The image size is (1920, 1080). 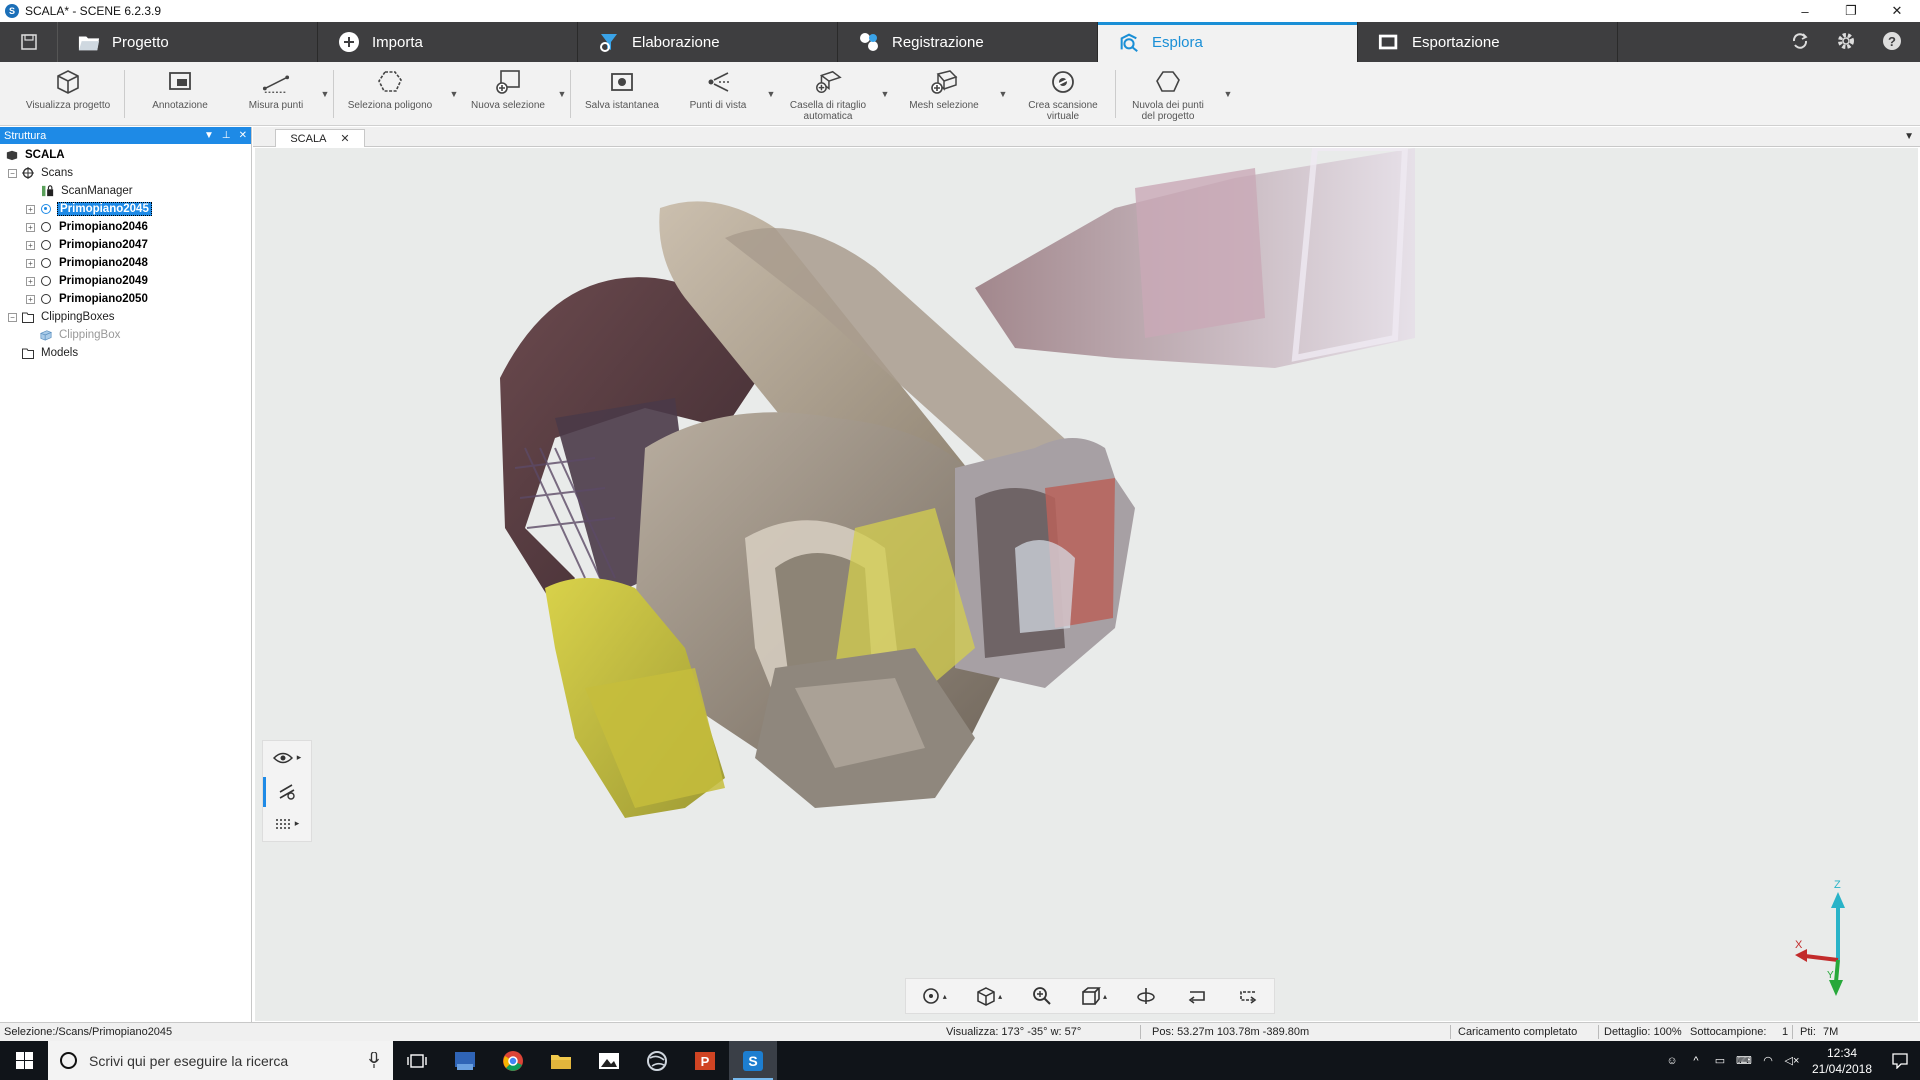 I want to click on taskbar-app-explorer, so click(x=561, y=1060).